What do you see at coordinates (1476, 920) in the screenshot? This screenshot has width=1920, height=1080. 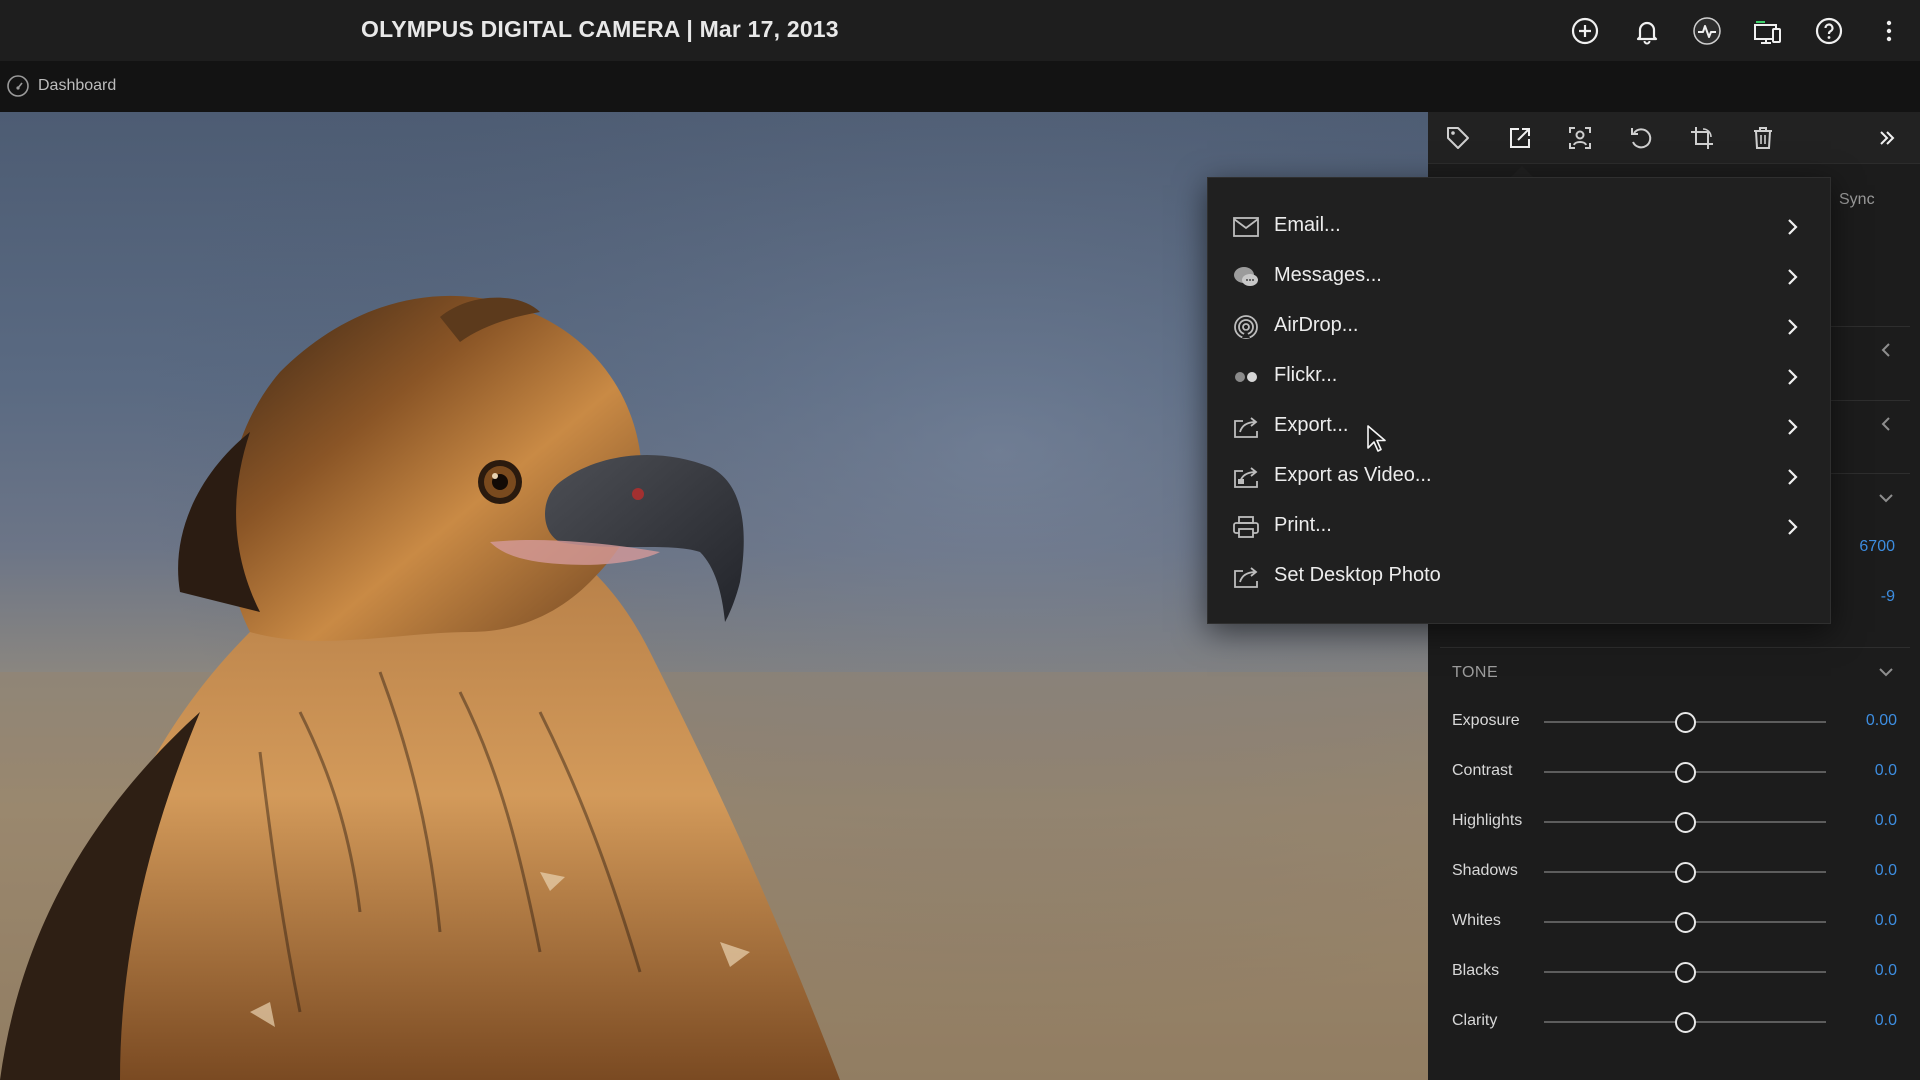 I see `slider-label: Whites` at bounding box center [1476, 920].